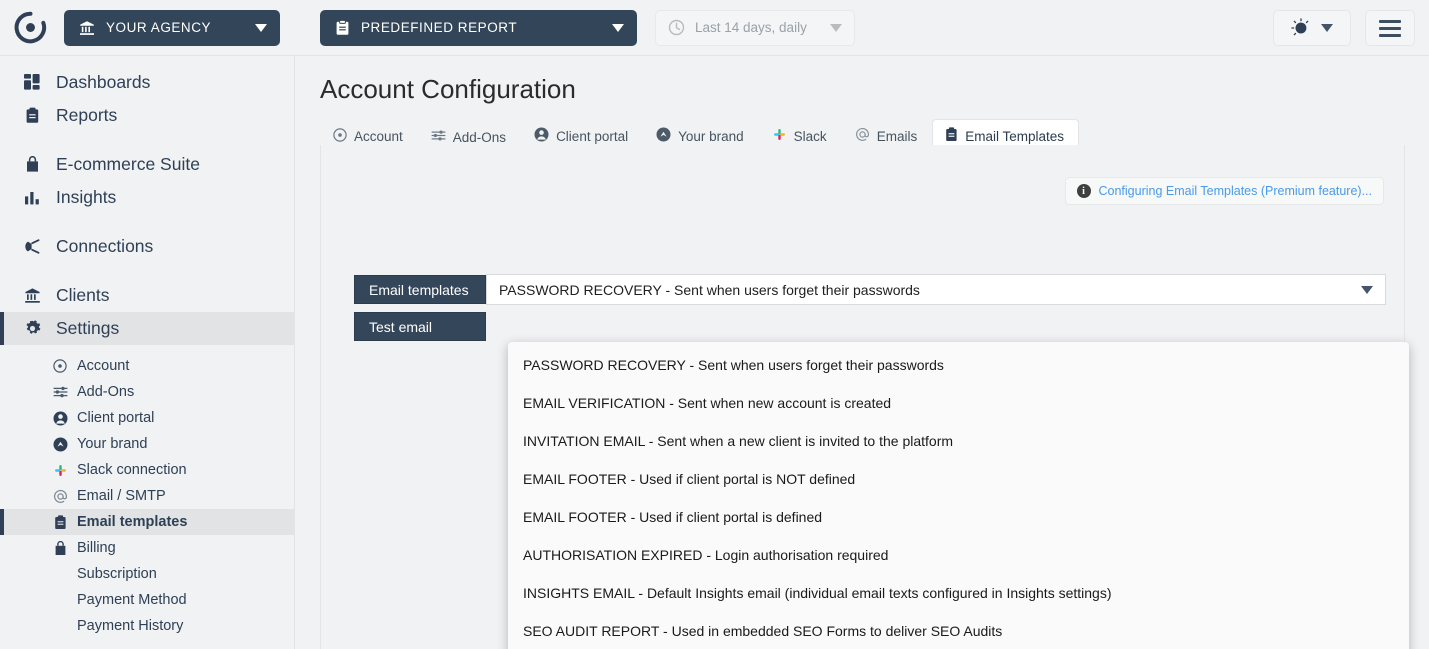  What do you see at coordinates (128, 164) in the screenshot?
I see `sidebar-item-label: E-commerce Suite` at bounding box center [128, 164].